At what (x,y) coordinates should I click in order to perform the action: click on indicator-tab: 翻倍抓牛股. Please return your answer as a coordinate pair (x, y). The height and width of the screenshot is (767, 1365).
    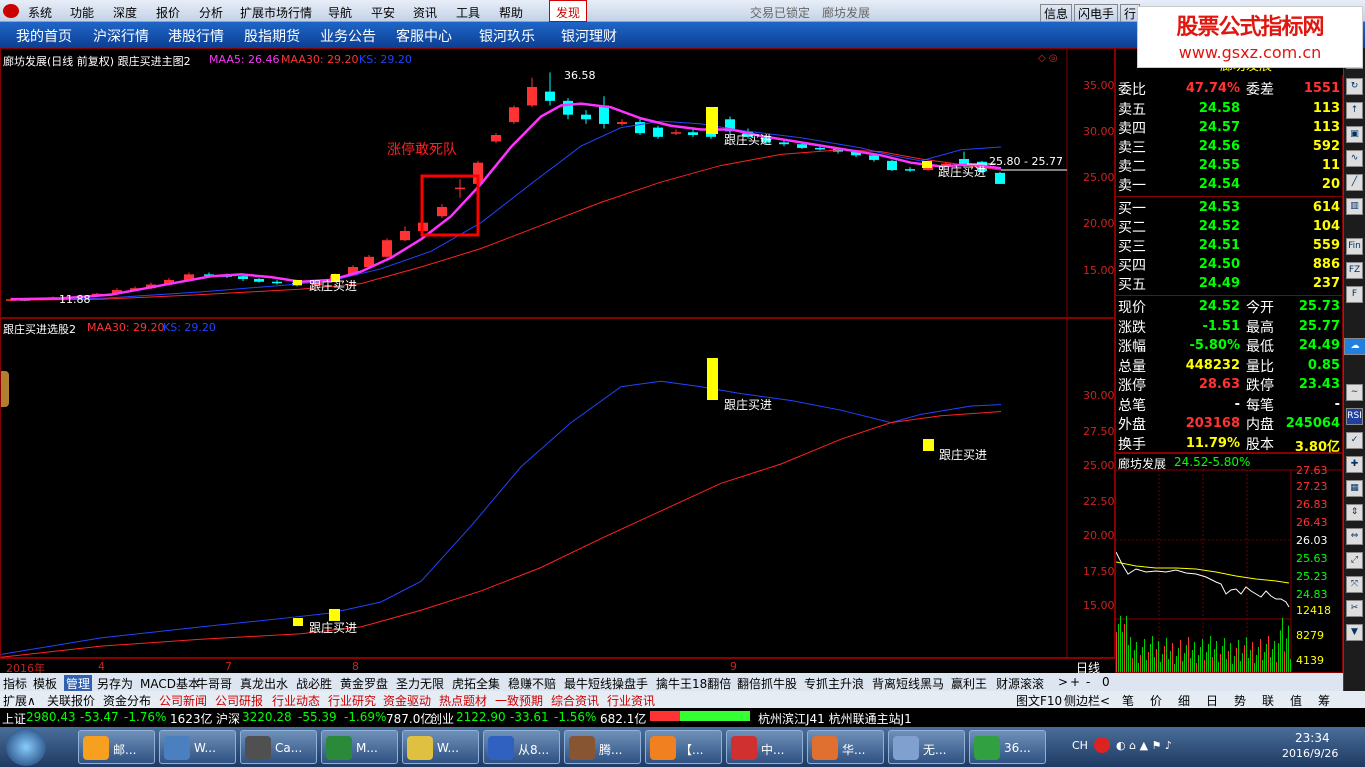
    Looking at the image, I should click on (767, 683).